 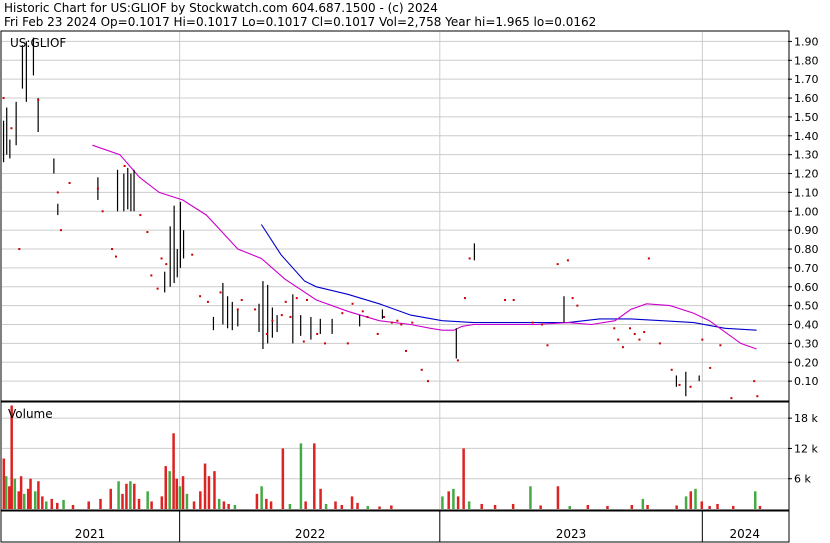 What do you see at coordinates (806, 98) in the screenshot?
I see `price-tick-label: 1.60` at bounding box center [806, 98].